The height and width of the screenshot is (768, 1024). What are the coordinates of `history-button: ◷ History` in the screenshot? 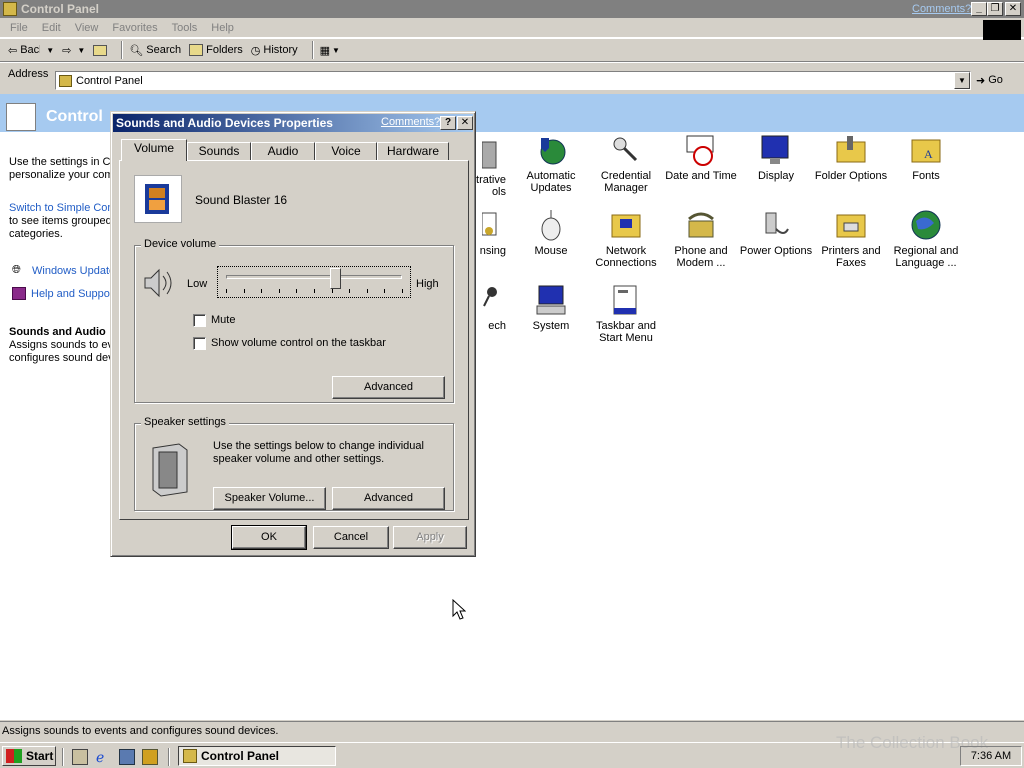 It's located at (274, 50).